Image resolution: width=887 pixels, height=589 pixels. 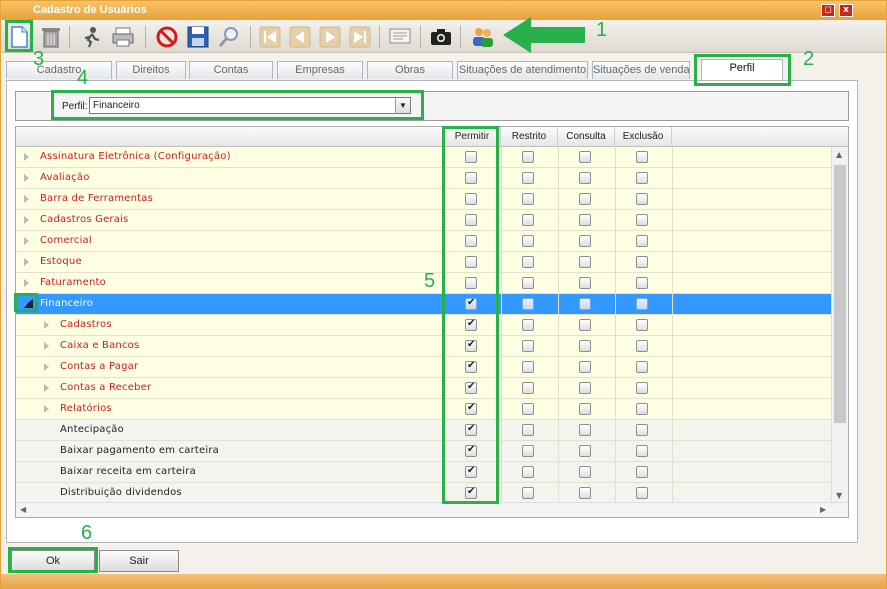 I want to click on table-row: Comercial, so click(x=423, y=241).